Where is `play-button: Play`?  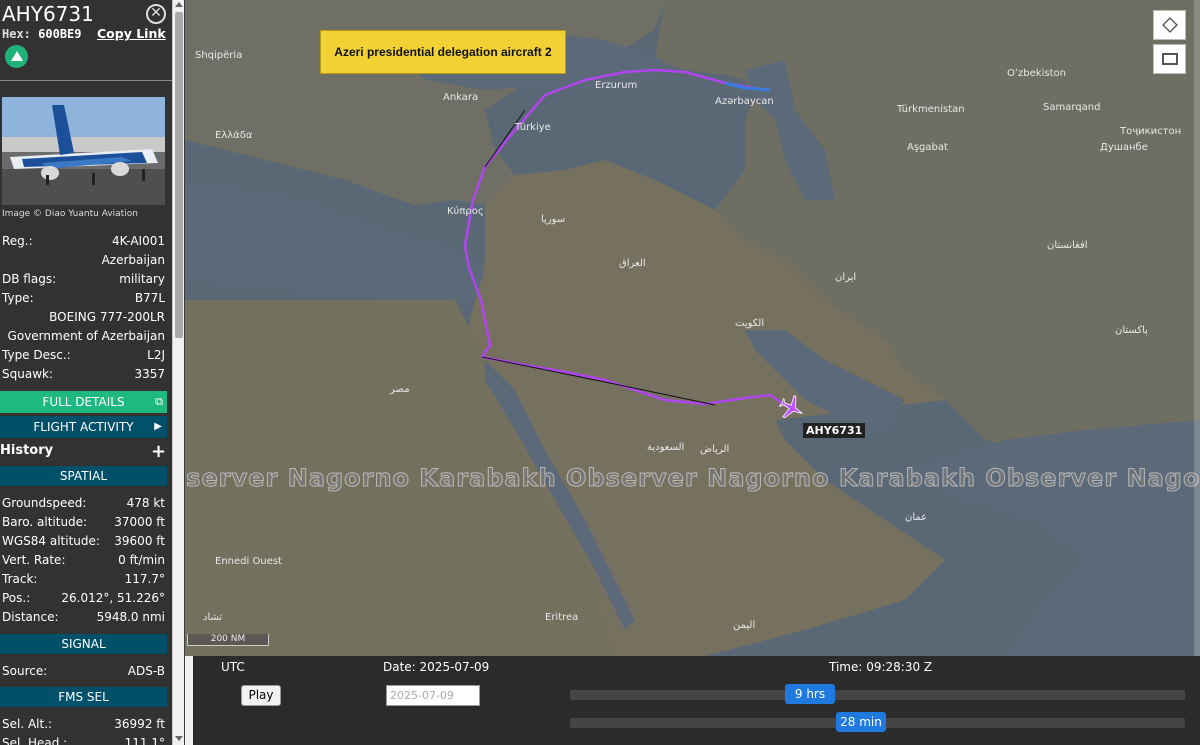
play-button: Play is located at coordinates (261, 695).